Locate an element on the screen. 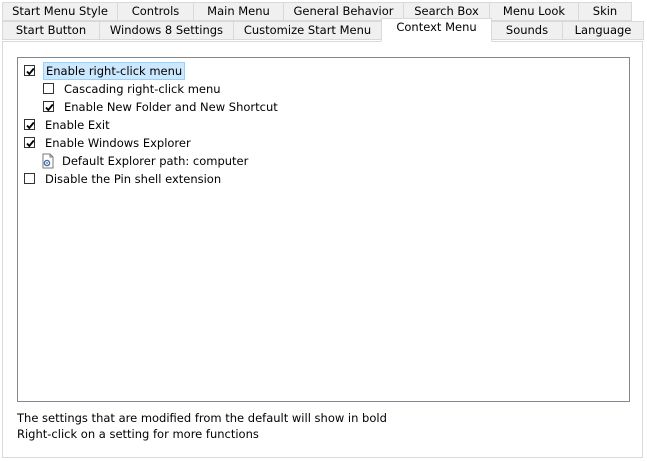 The width and height of the screenshot is (647, 461). document-settings-icon is located at coordinates (48, 161).